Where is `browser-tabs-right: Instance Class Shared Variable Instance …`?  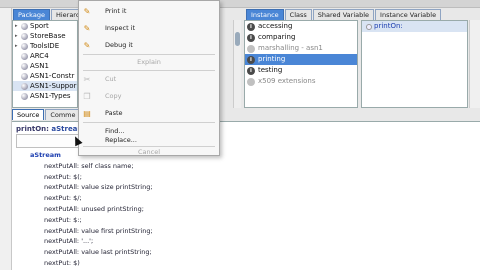
browser-tabs-right: Instance Class Shared Variable Instance … is located at coordinates (344, 14).